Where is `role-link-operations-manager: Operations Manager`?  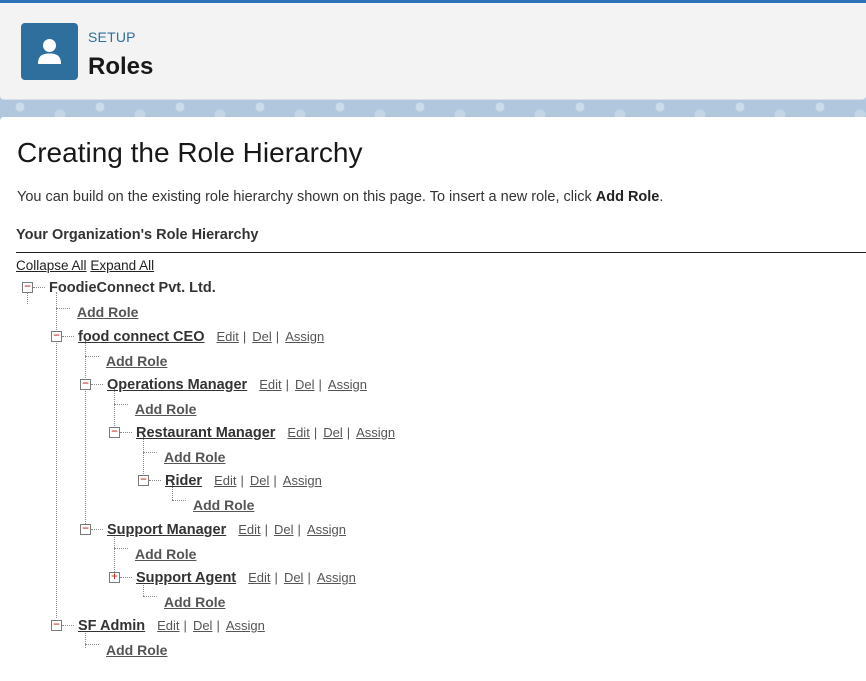
role-link-operations-manager: Operations Manager is located at coordinates (177, 385).